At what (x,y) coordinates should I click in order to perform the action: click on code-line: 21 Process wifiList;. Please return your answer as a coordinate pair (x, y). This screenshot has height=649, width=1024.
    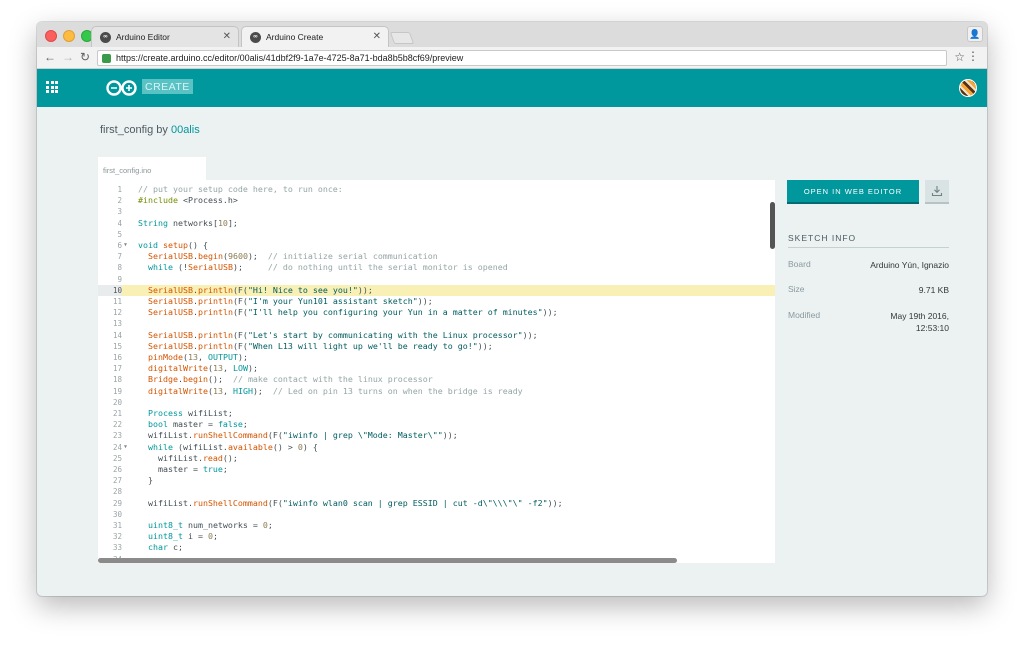
    Looking at the image, I should click on (436, 413).